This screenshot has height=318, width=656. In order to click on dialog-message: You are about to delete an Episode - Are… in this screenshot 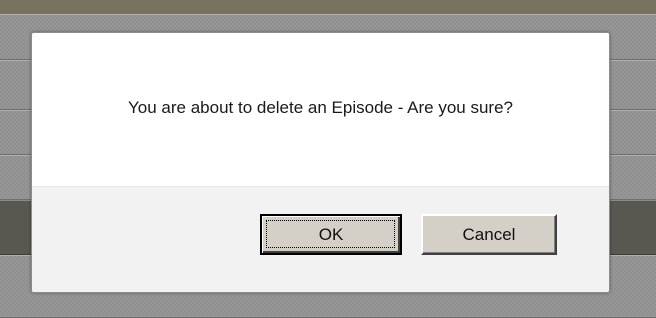, I will do `click(320, 107)`.